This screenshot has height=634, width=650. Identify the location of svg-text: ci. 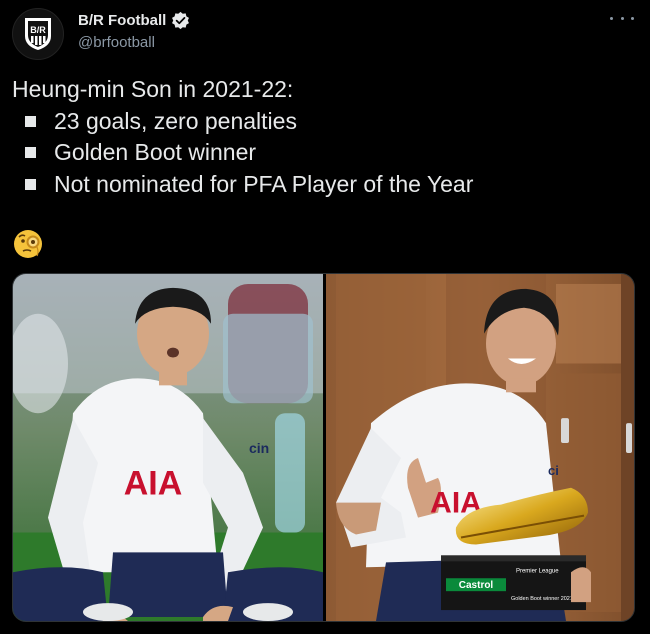
(553, 470).